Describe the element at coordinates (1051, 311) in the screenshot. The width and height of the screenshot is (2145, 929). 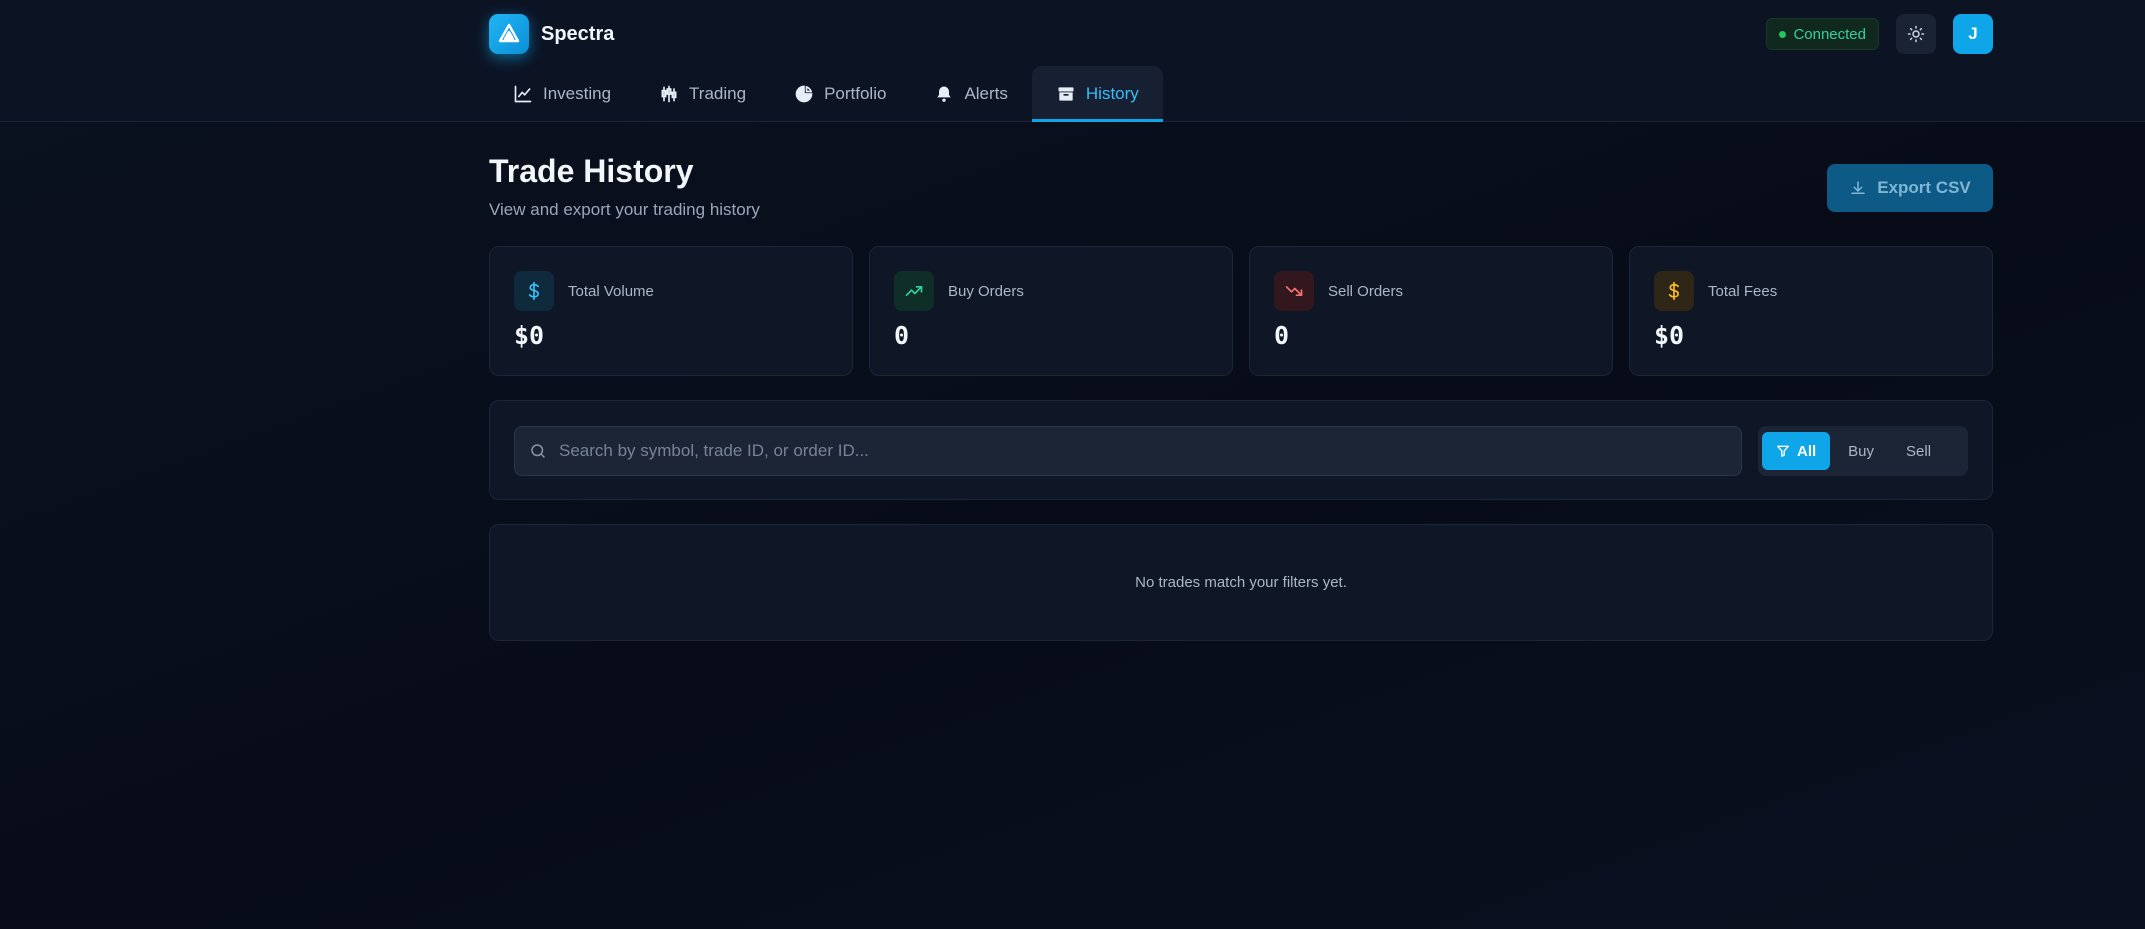
I see `stat-card-buy-orders: Buy Orders 0` at that location.